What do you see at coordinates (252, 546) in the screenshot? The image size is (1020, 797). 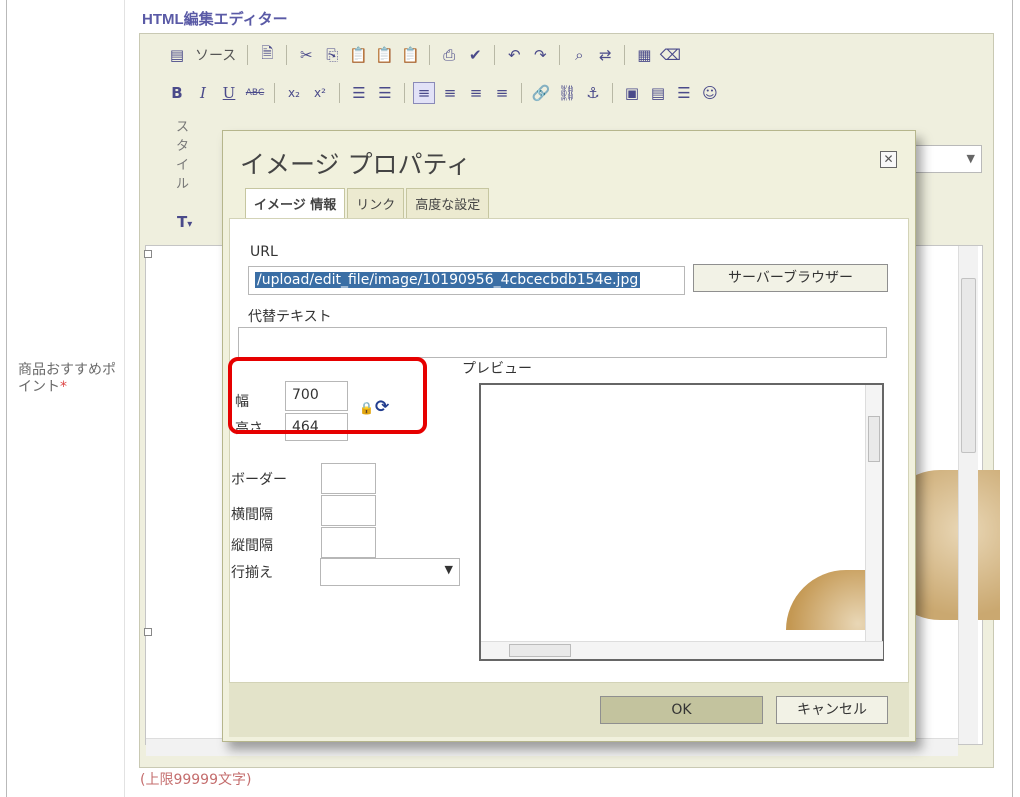 I see `vspace-label: 縦間隔` at bounding box center [252, 546].